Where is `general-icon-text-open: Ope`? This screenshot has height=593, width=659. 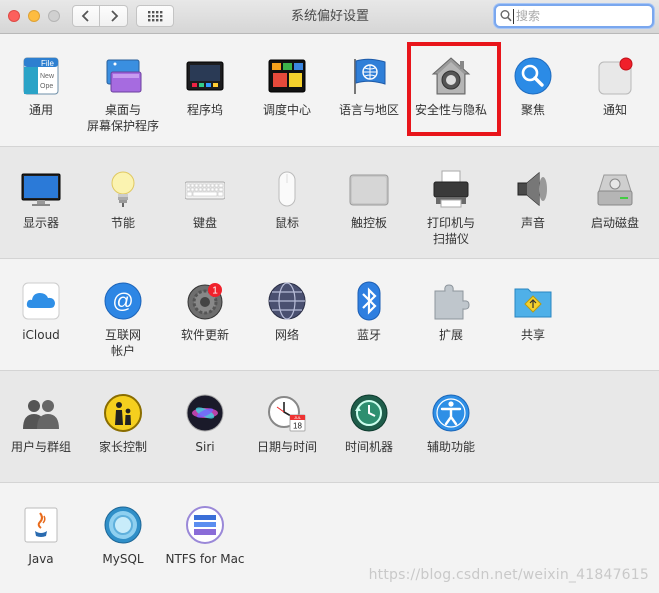 general-icon-text-open: Ope is located at coordinates (46, 86).